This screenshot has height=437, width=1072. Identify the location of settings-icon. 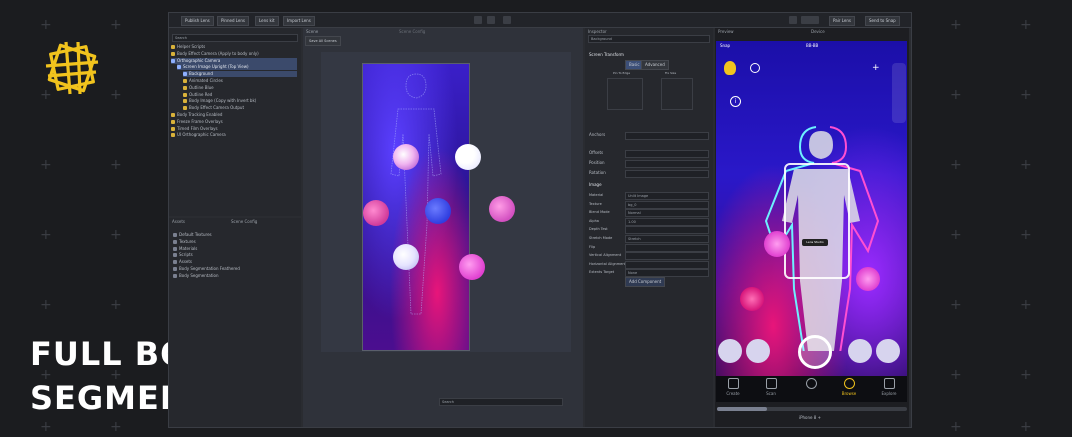
(507, 20).